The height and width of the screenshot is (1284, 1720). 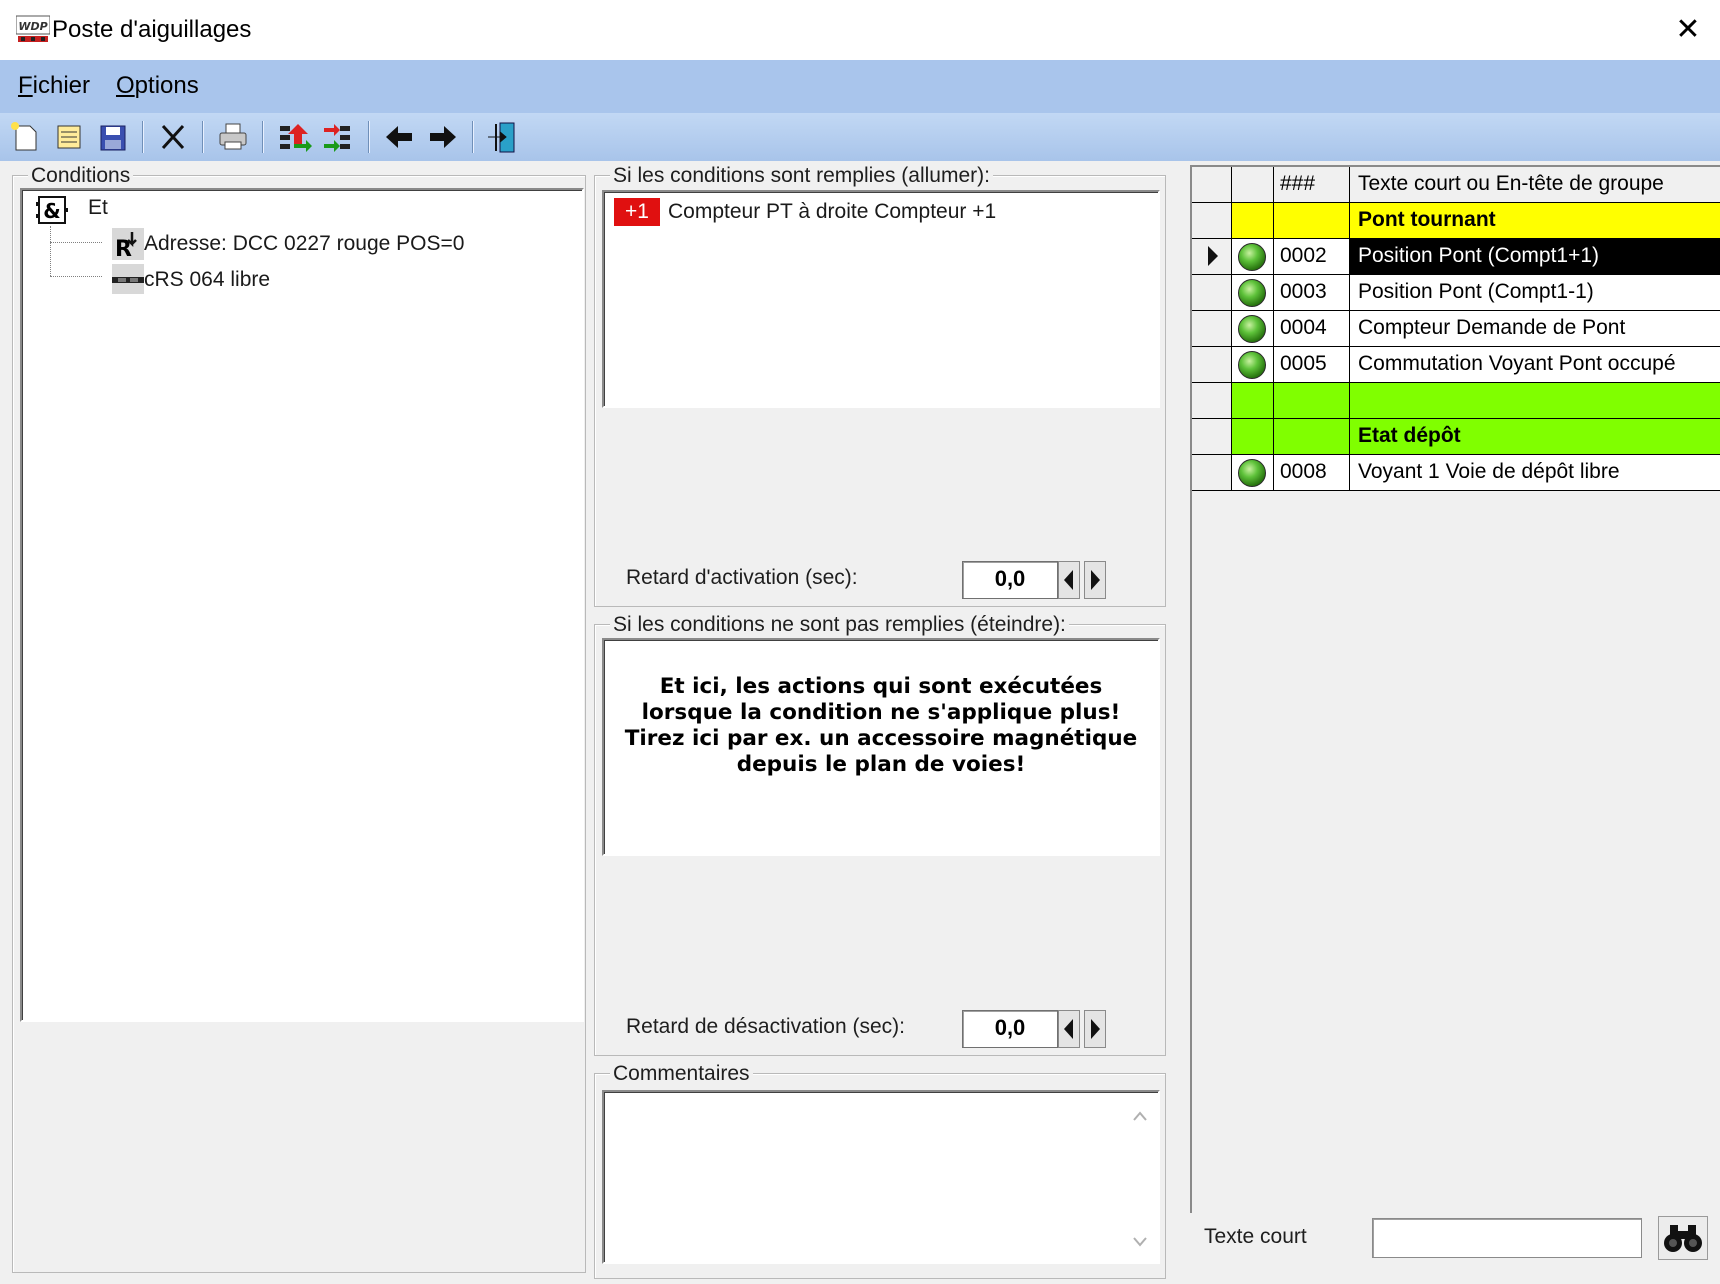 I want to click on route-icon: R, so click(x=128, y=245).